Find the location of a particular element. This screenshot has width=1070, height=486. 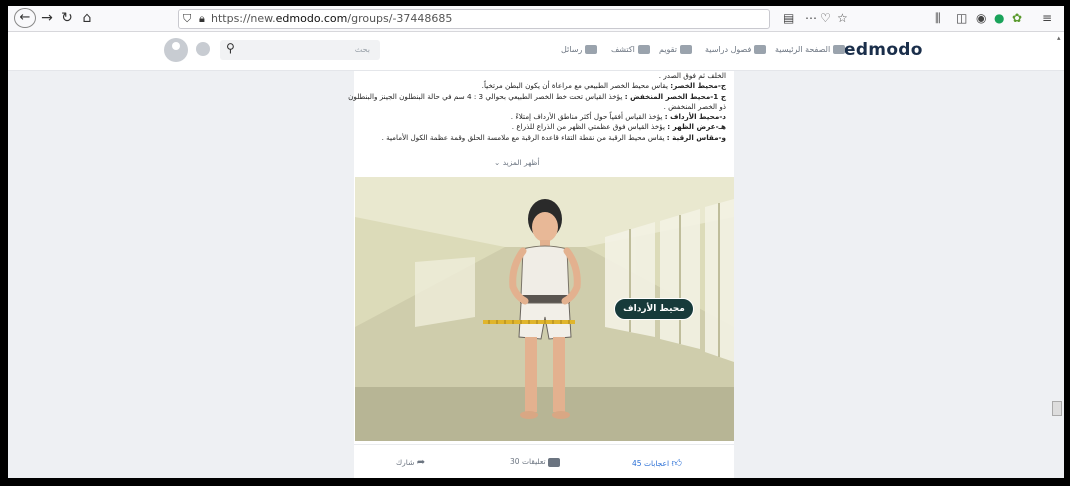

url-text: https://new.edmodo.com/groups/-37448685 is located at coordinates (332, 18).